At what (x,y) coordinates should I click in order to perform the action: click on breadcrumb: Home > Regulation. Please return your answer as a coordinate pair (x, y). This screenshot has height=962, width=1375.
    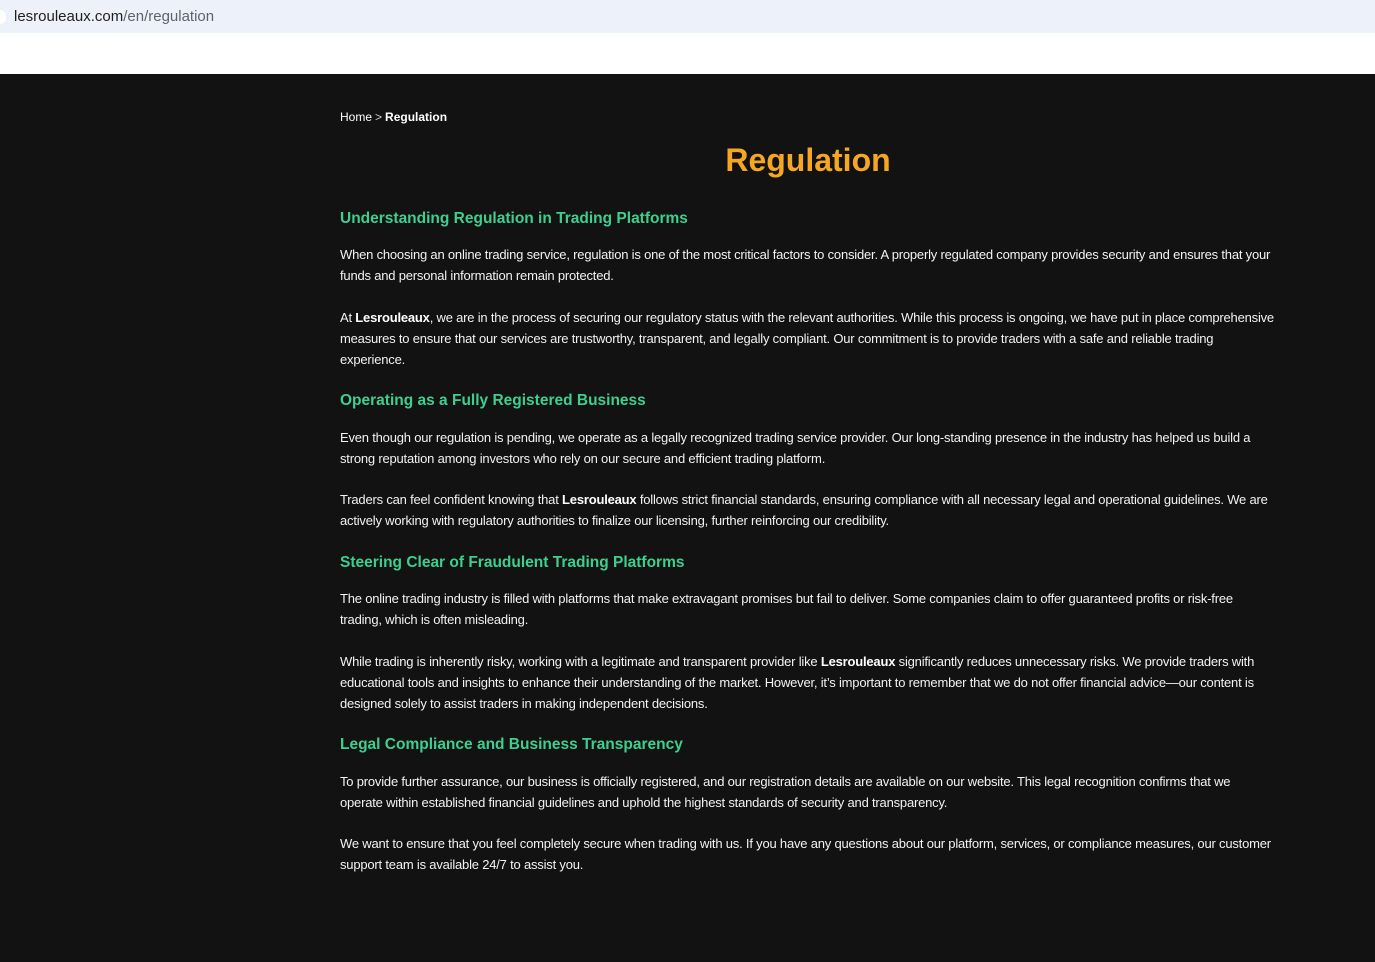
    Looking at the image, I should click on (393, 117).